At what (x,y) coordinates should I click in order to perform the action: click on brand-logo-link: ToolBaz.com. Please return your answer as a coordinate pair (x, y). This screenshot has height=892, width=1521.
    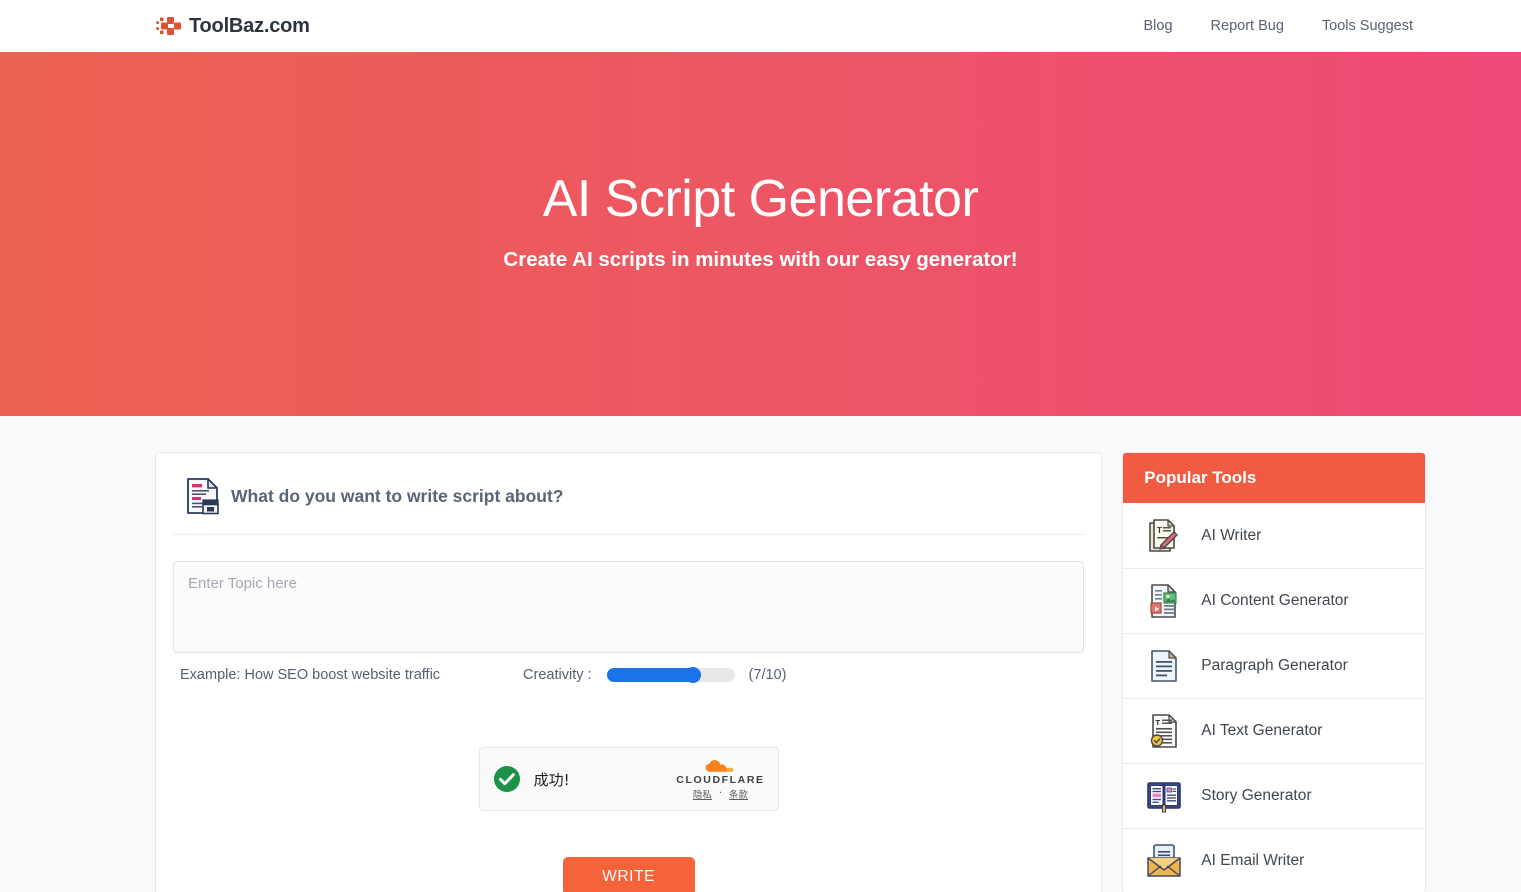
    Looking at the image, I should click on (232, 26).